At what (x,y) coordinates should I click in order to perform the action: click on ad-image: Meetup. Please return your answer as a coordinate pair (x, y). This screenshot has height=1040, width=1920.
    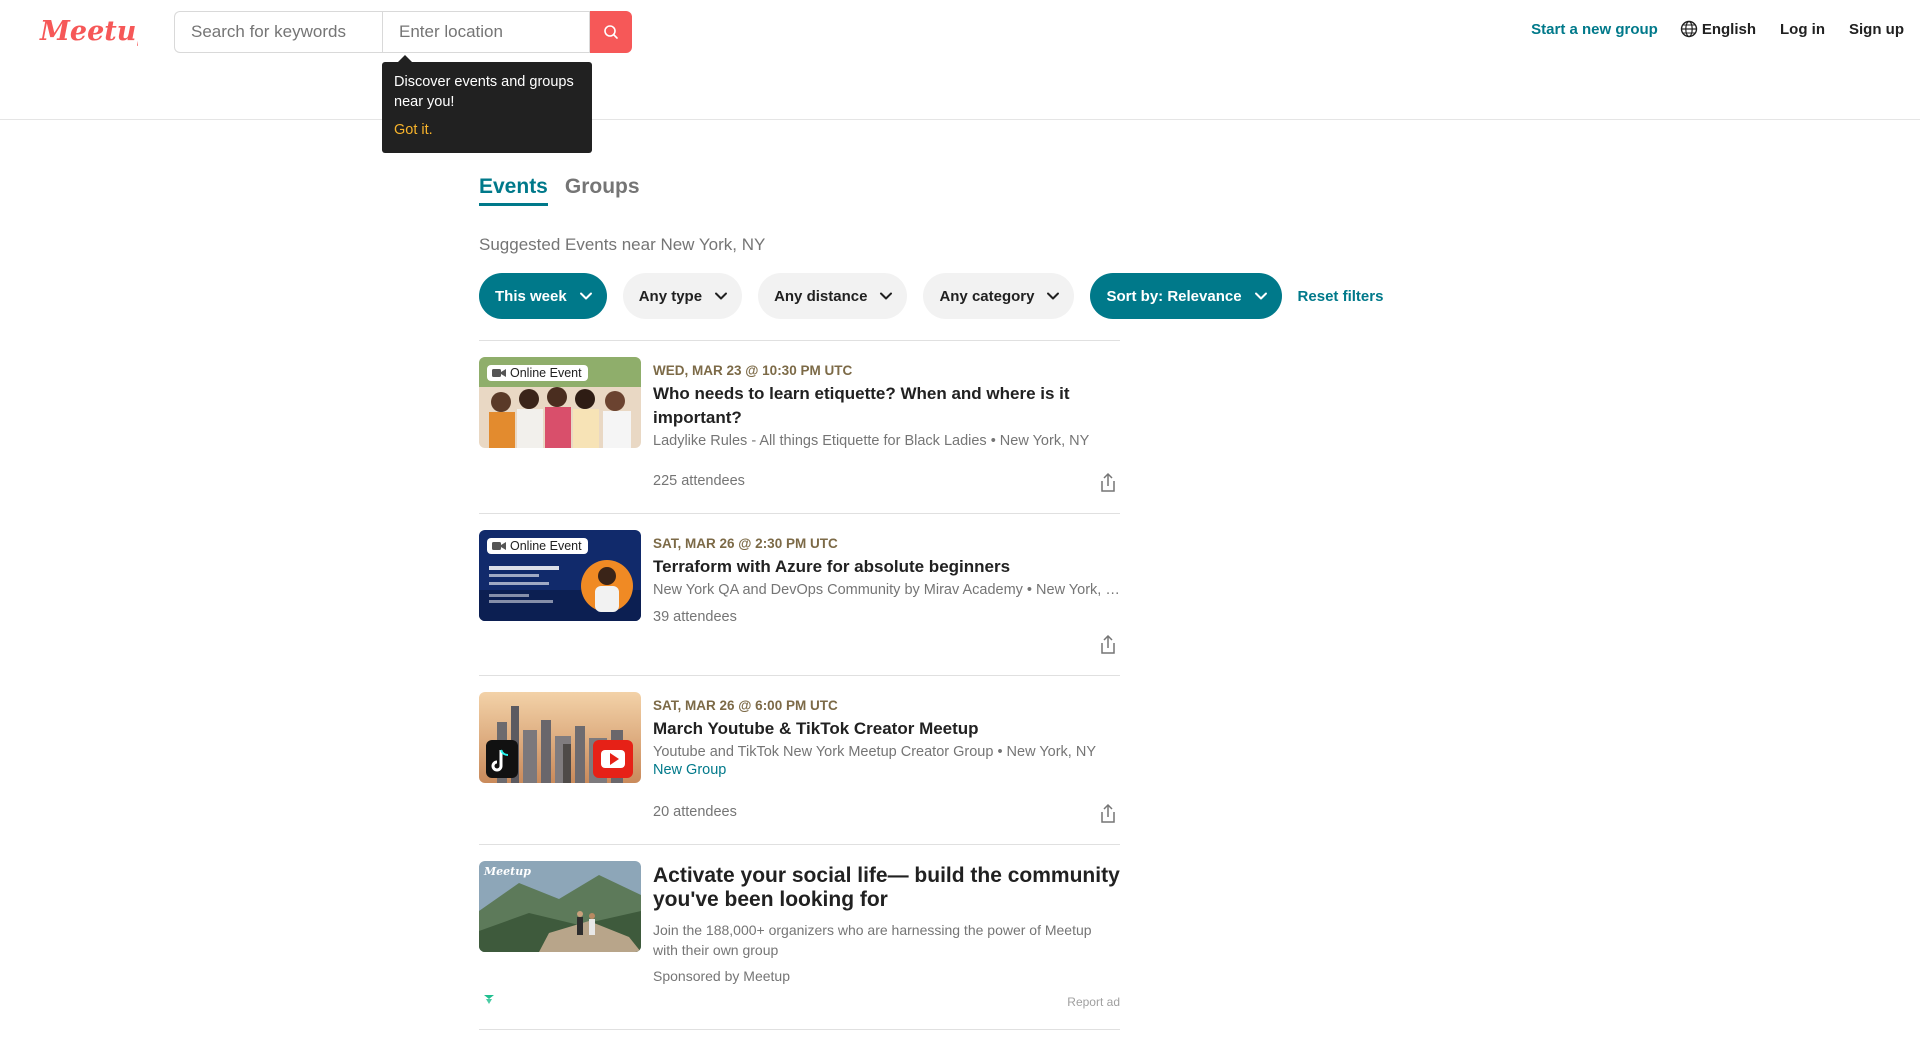
    Looking at the image, I should click on (560, 906).